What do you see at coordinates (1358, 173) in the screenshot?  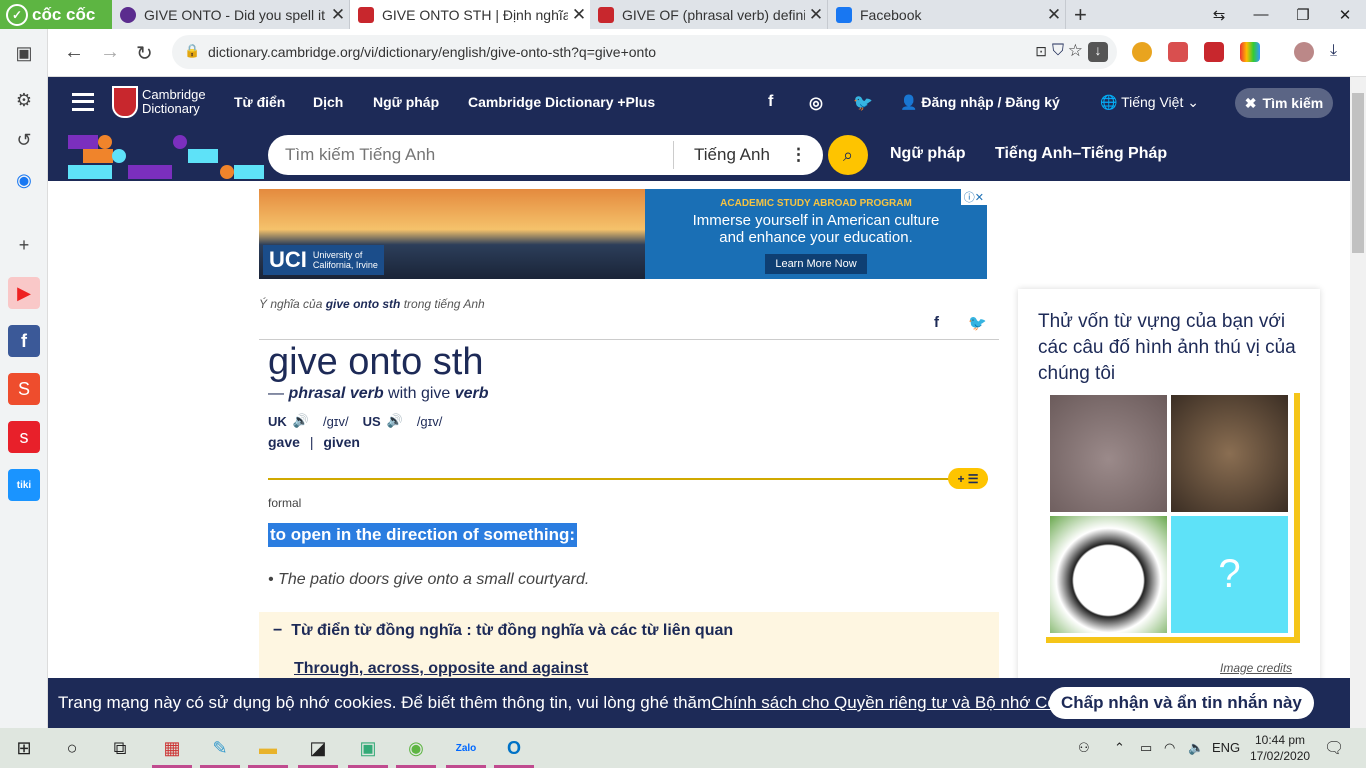 I see `scrollbar-thumb` at bounding box center [1358, 173].